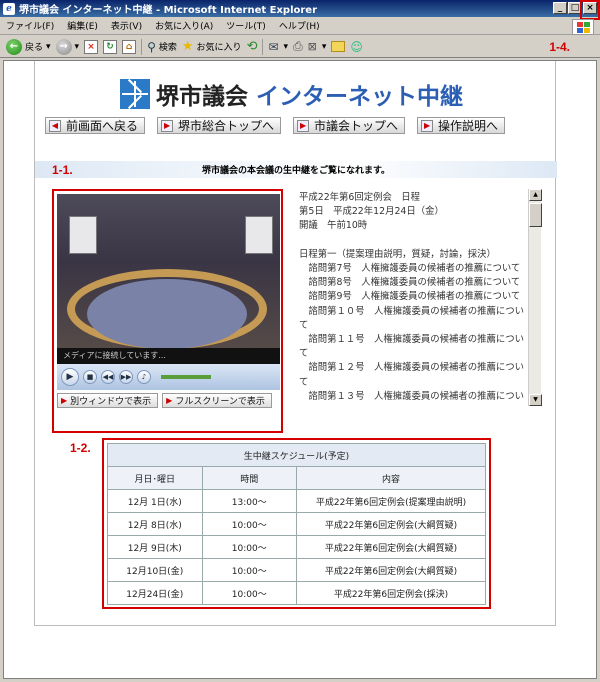 The height and width of the screenshot is (682, 600). Describe the element at coordinates (126, 25) in the screenshot. I see `menu-view: 表示(V)` at that location.